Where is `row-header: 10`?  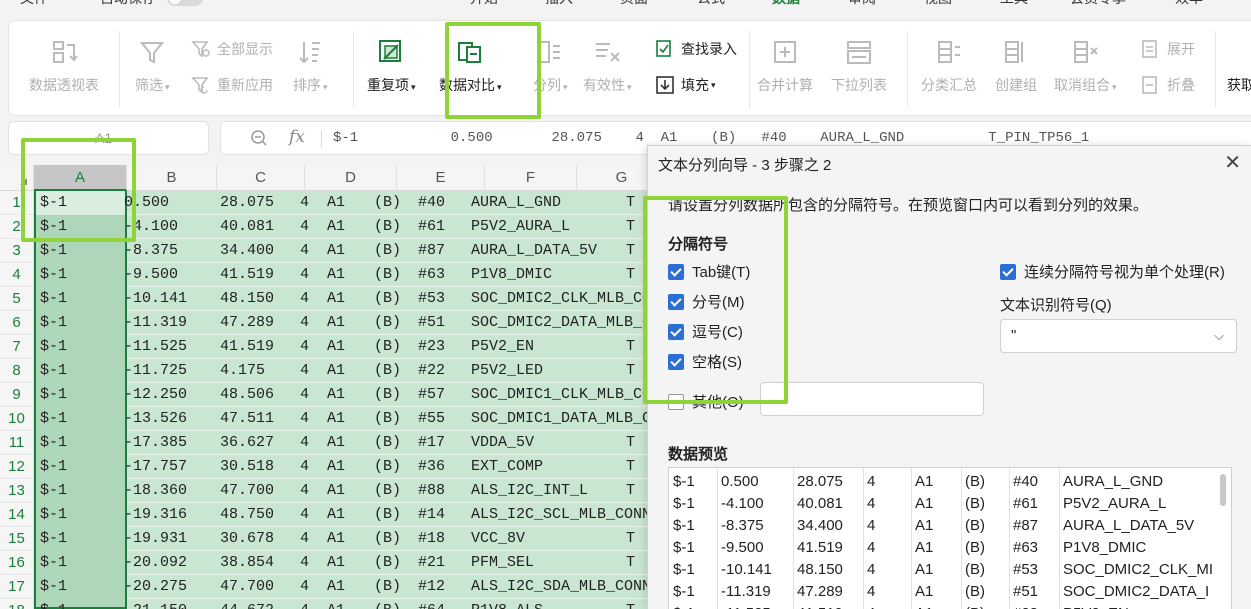
row-header: 10 is located at coordinates (17, 419).